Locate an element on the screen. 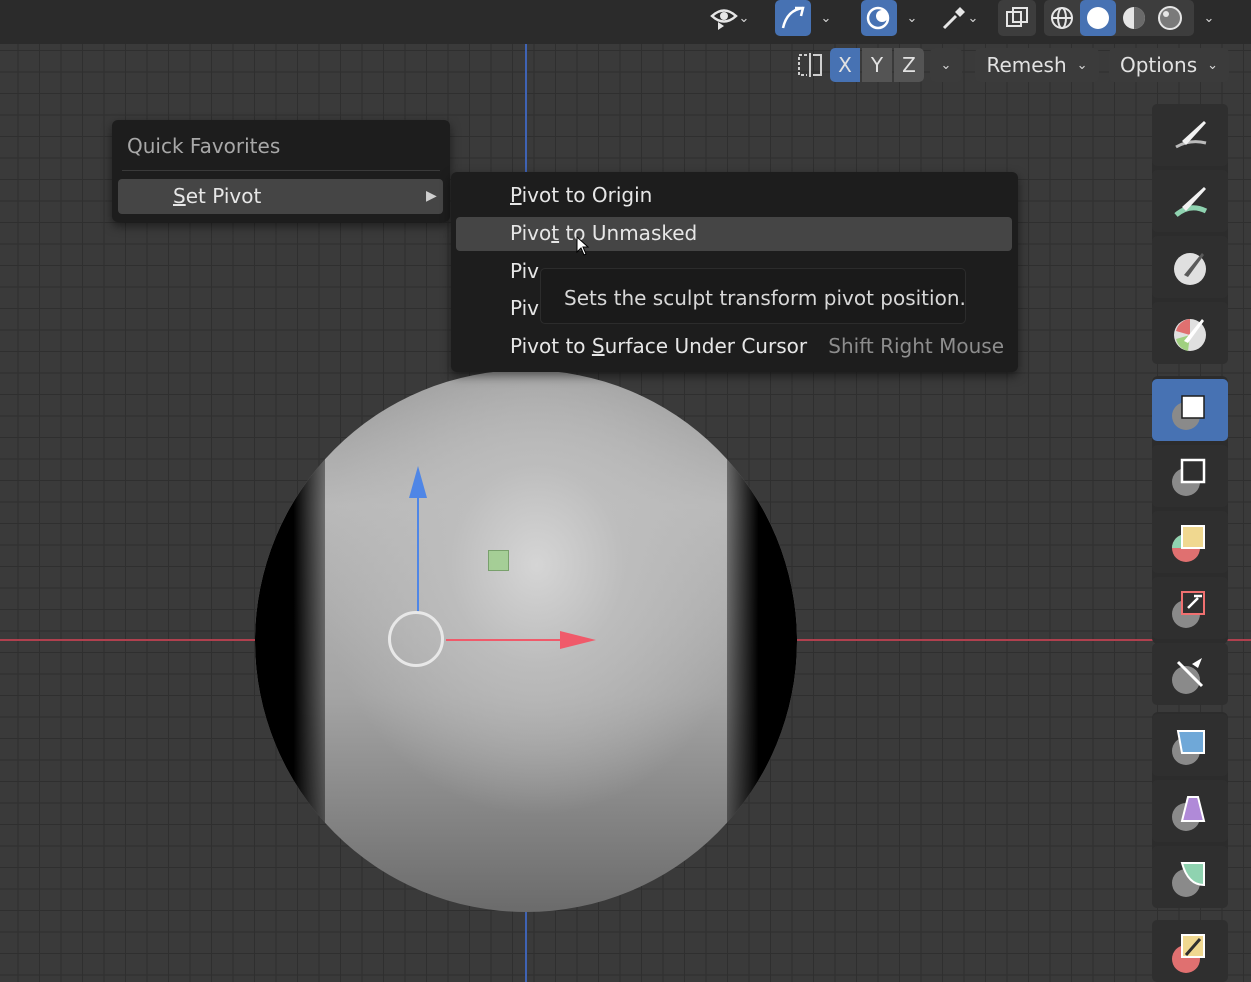  rendered-shading-icon is located at coordinates (1170, 18).